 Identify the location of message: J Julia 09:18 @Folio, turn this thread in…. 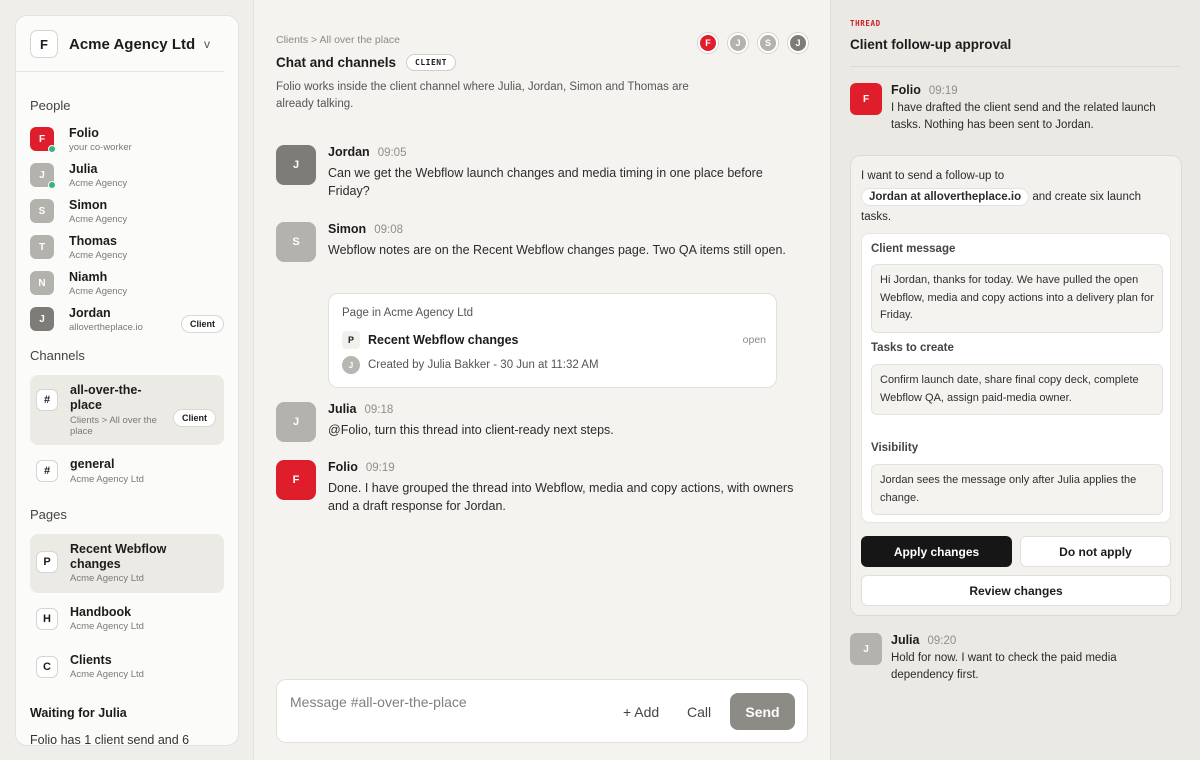
(537, 422).